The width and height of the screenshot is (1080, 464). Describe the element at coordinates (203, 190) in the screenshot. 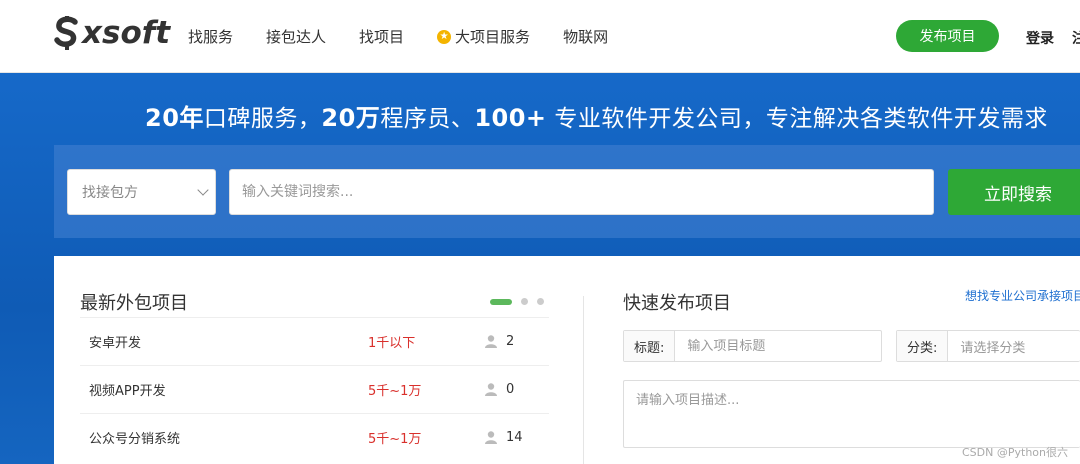

I see `chevron-down-icon` at that location.